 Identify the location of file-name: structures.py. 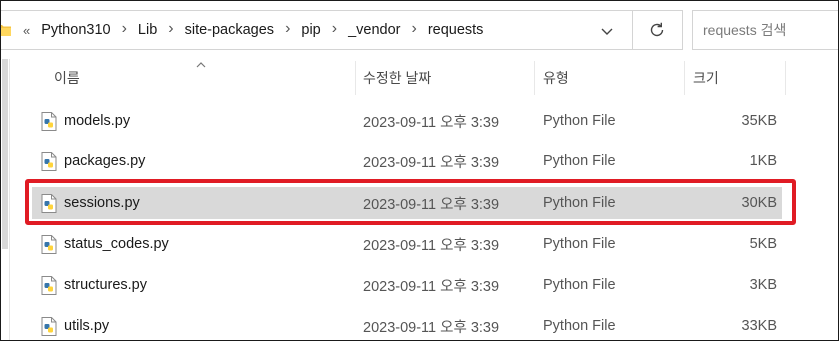
(105, 285).